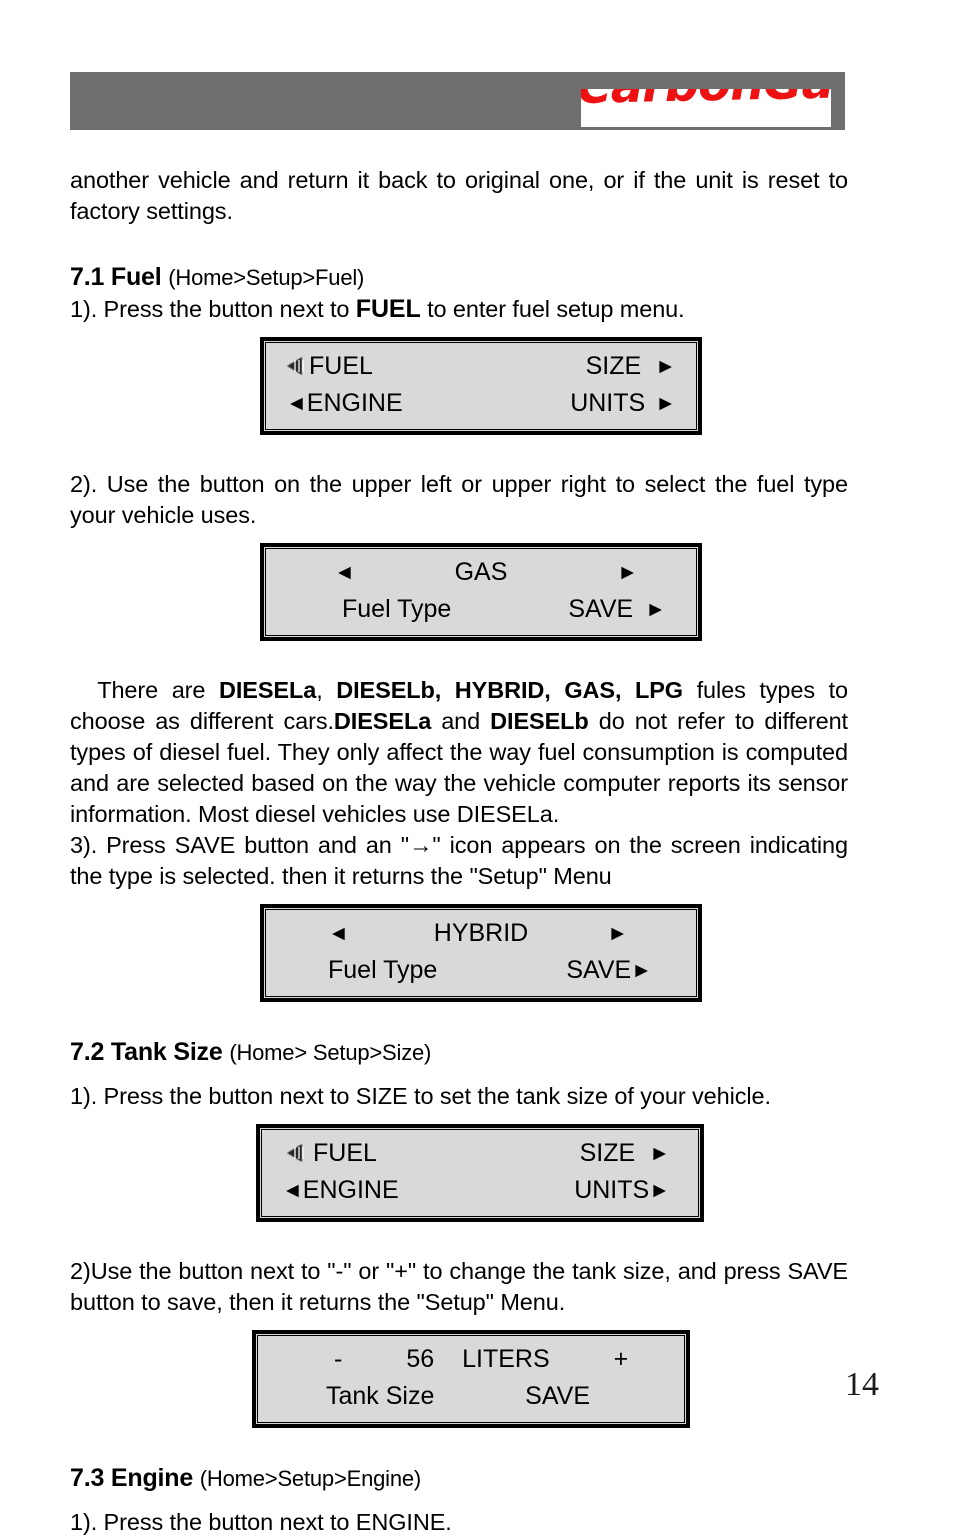 The image size is (954, 1538). I want to click on lcd-row-top: ◄ GAS ►, so click(481, 572).